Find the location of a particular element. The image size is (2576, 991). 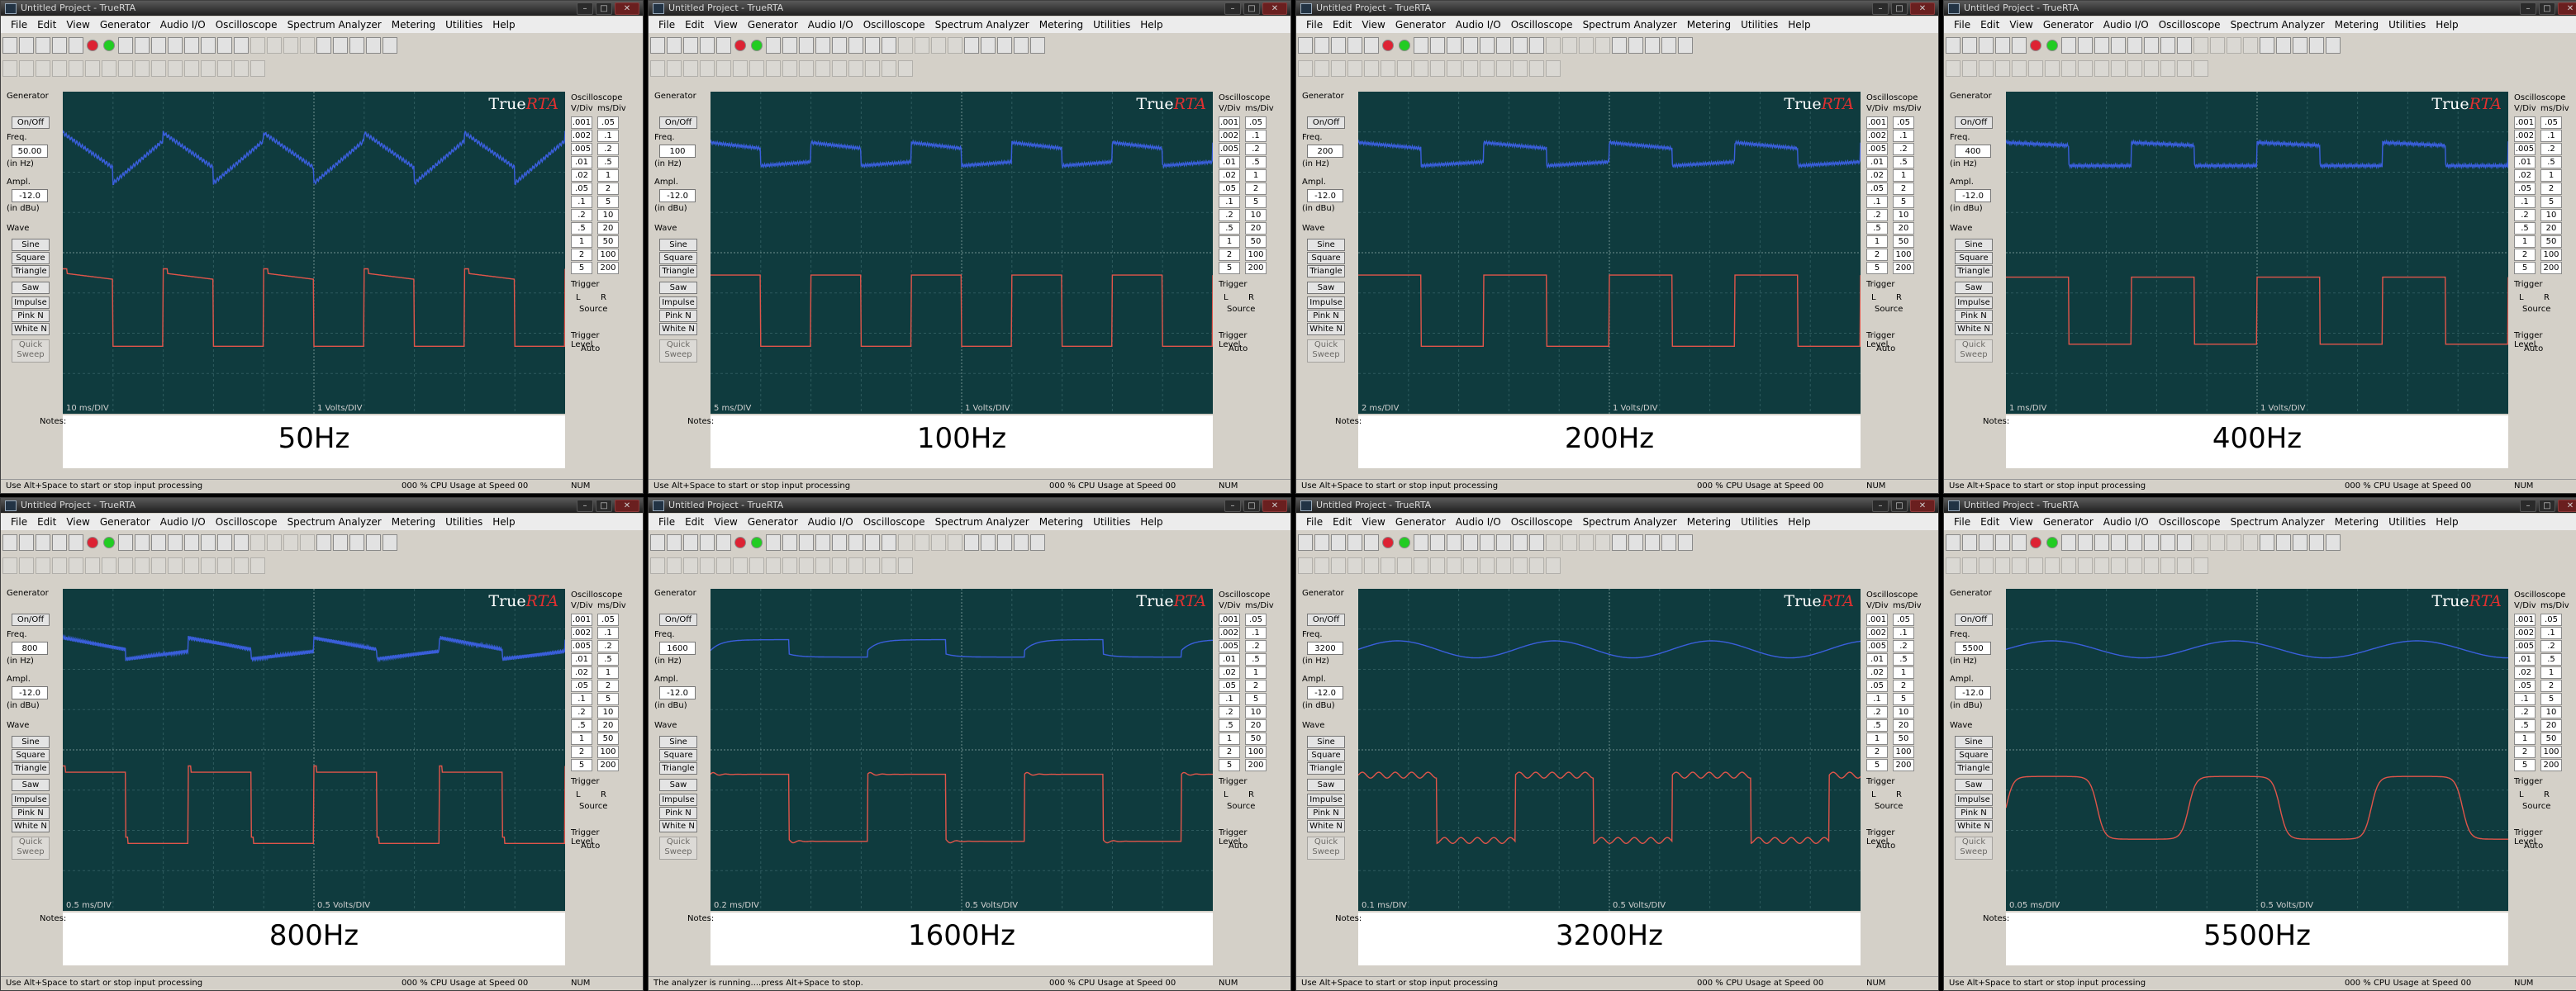

msdiv-option: .05 is located at coordinates (608, 620).